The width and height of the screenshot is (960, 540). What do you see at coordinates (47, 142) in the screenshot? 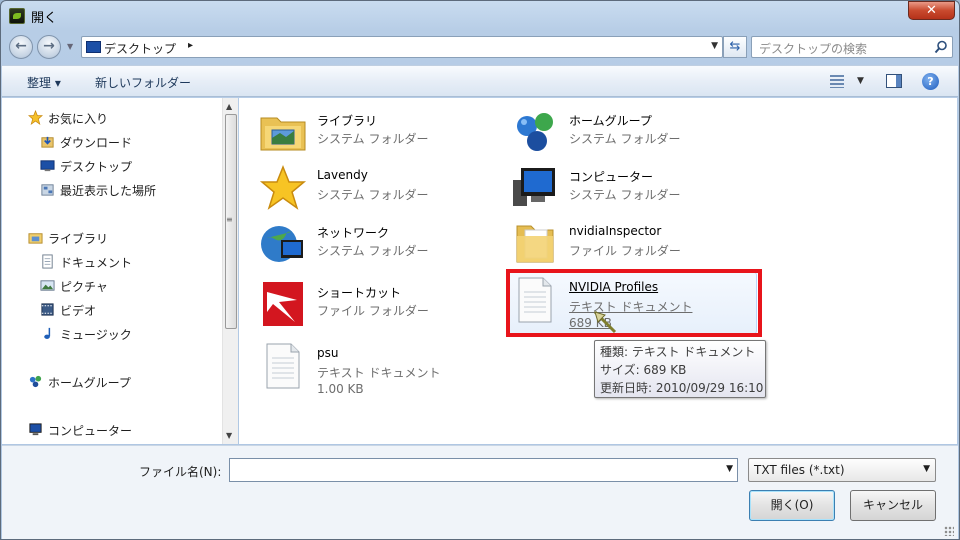
I see `downloads-folder-icon` at bounding box center [47, 142].